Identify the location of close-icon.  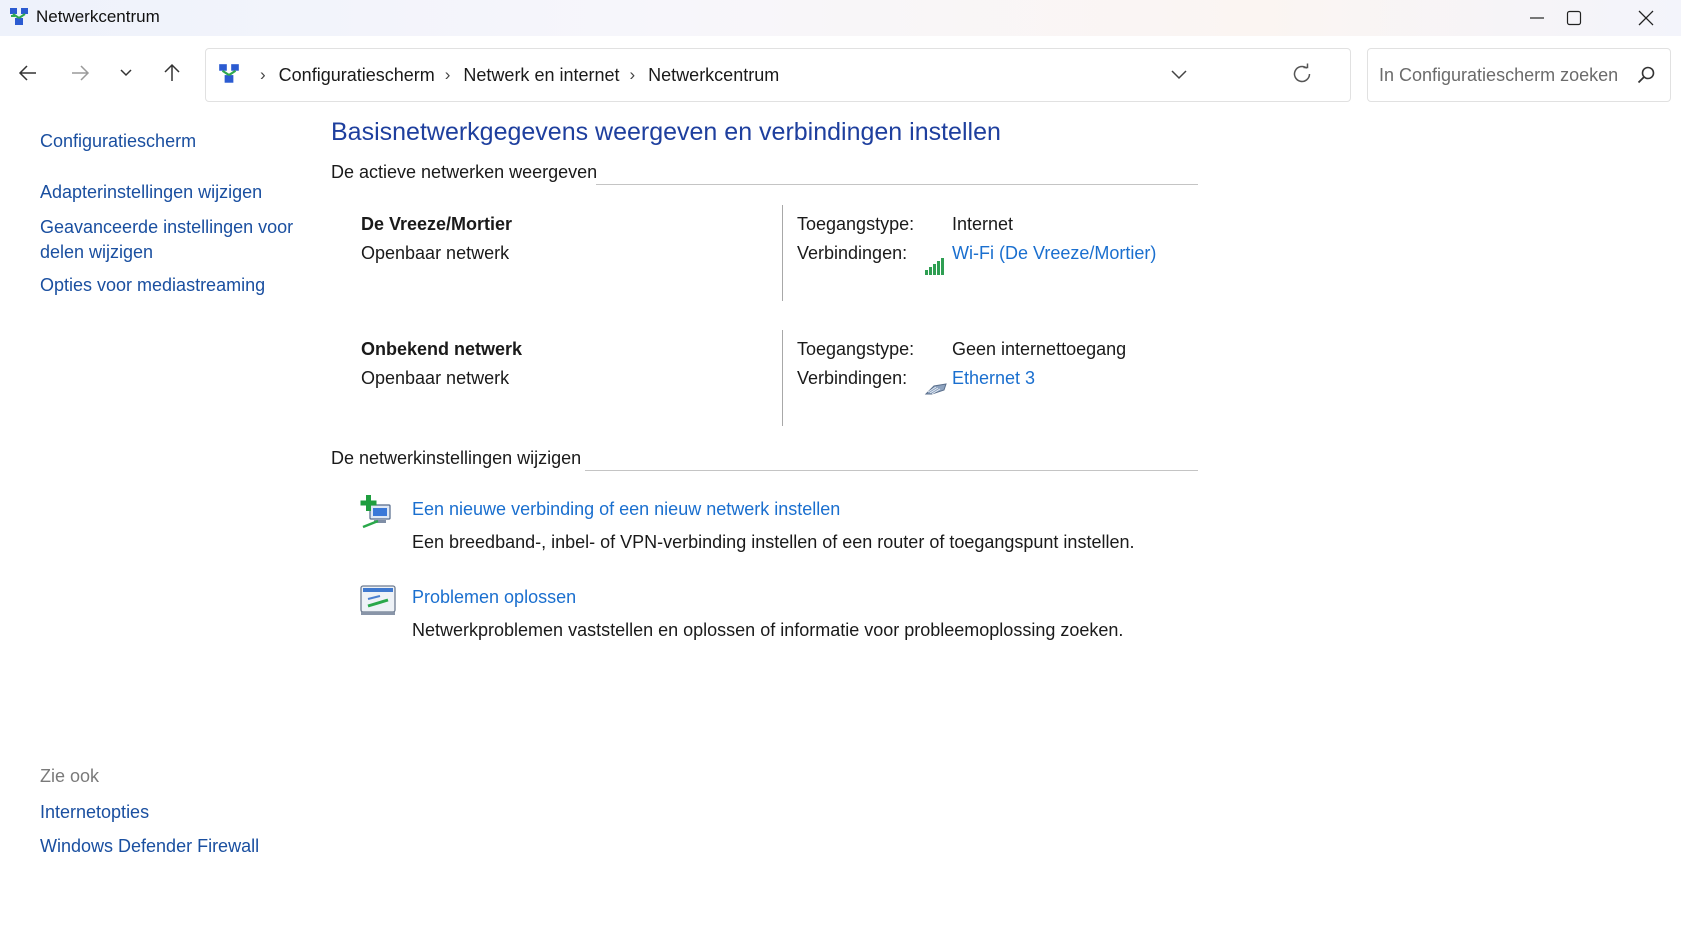
(1646, 18).